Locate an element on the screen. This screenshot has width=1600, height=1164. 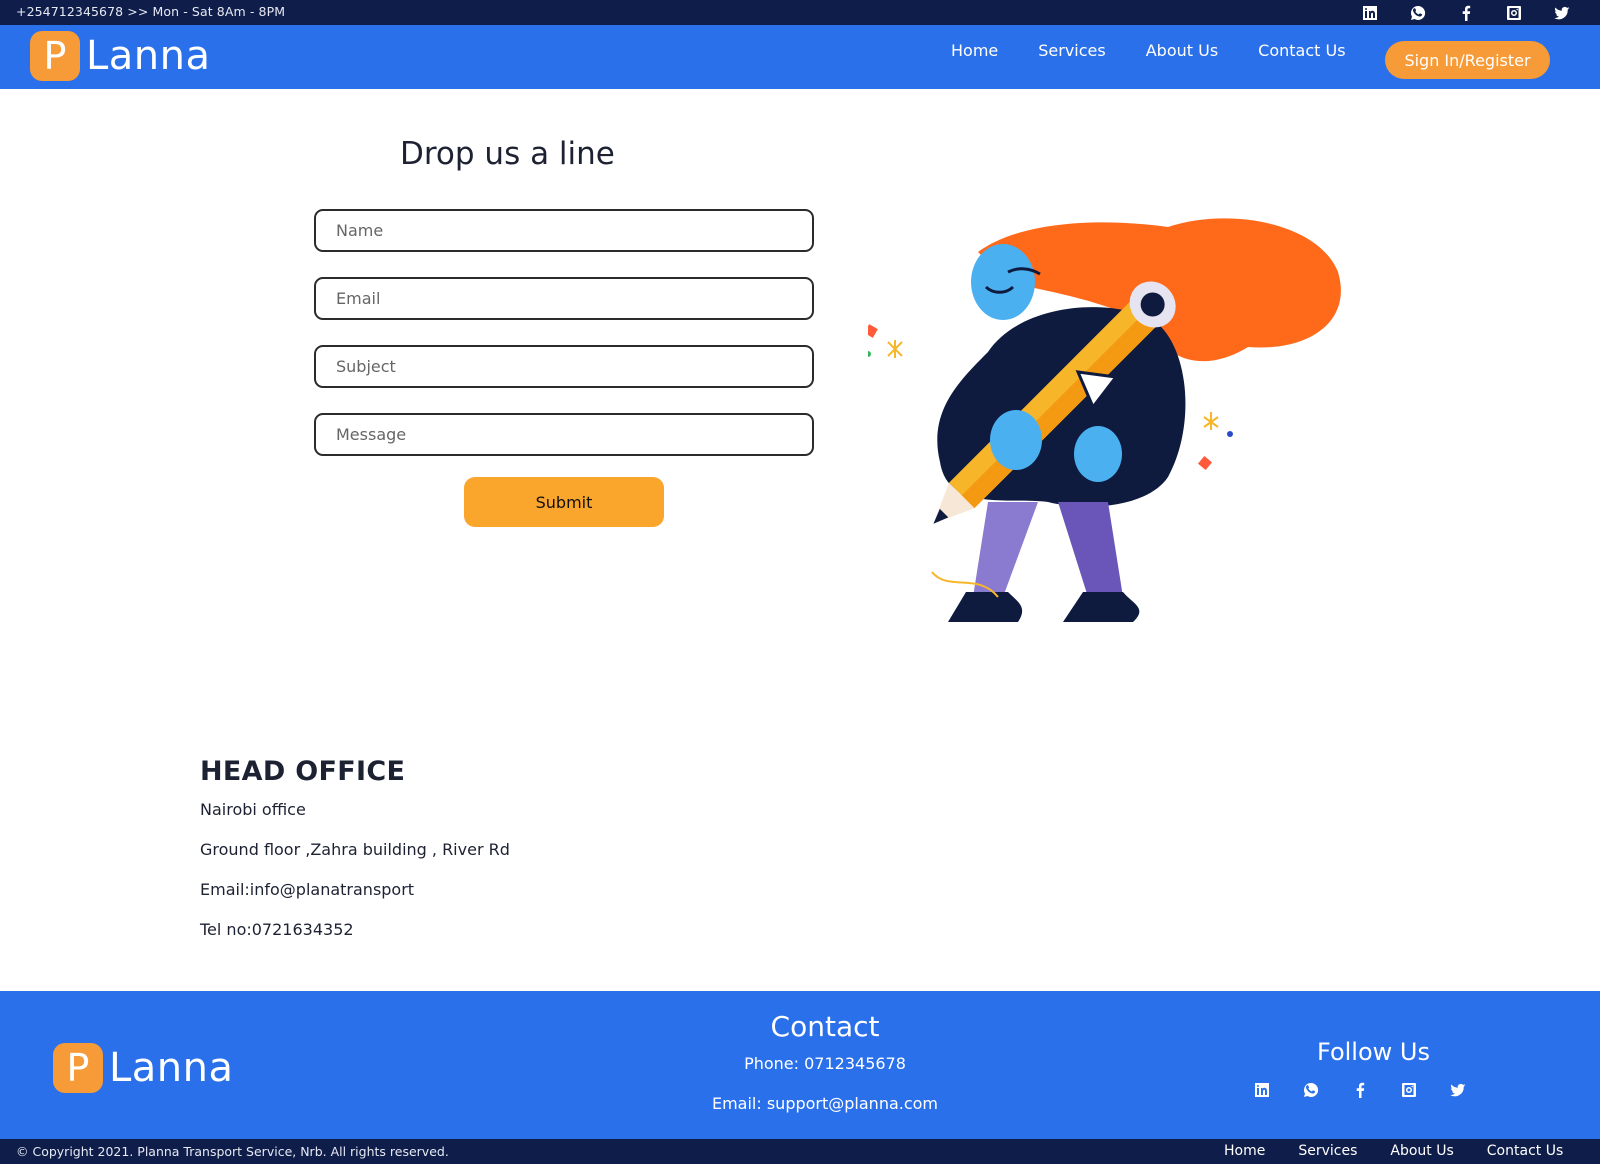
nav-home: Home is located at coordinates (974, 50).